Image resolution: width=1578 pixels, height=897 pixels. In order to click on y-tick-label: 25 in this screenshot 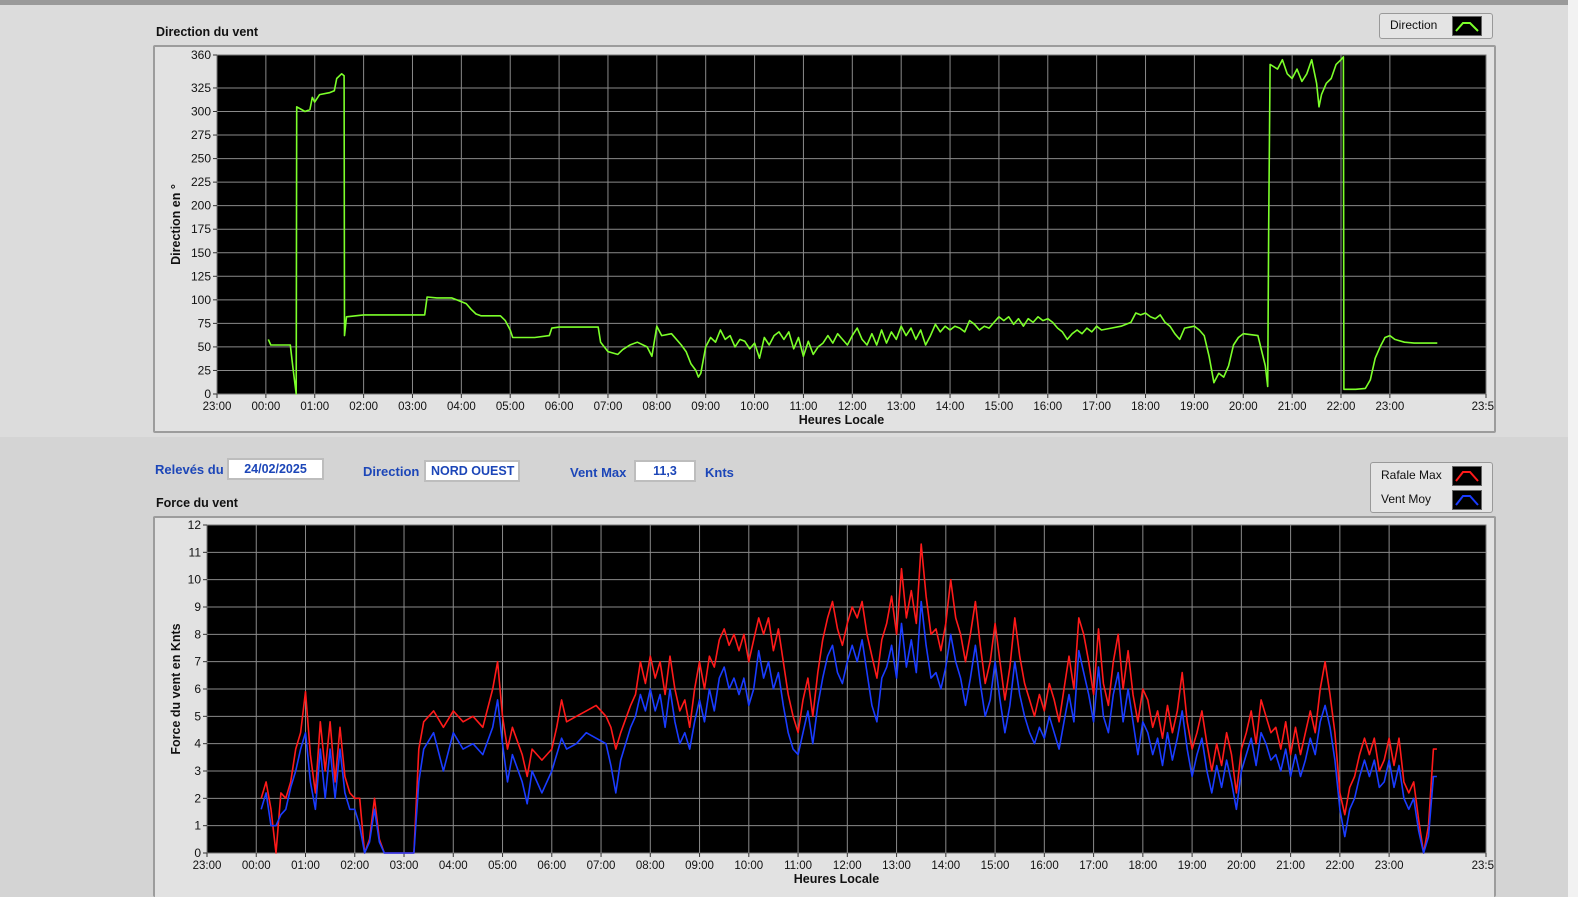, I will do `click(205, 370)`.